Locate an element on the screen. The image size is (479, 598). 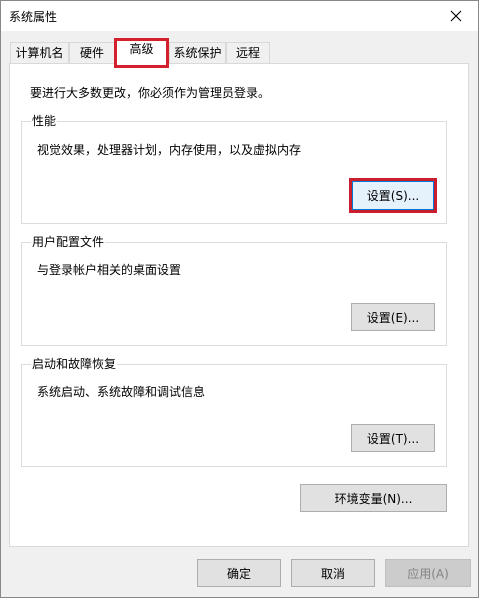
performance-title: 性能 is located at coordinates (44, 121).